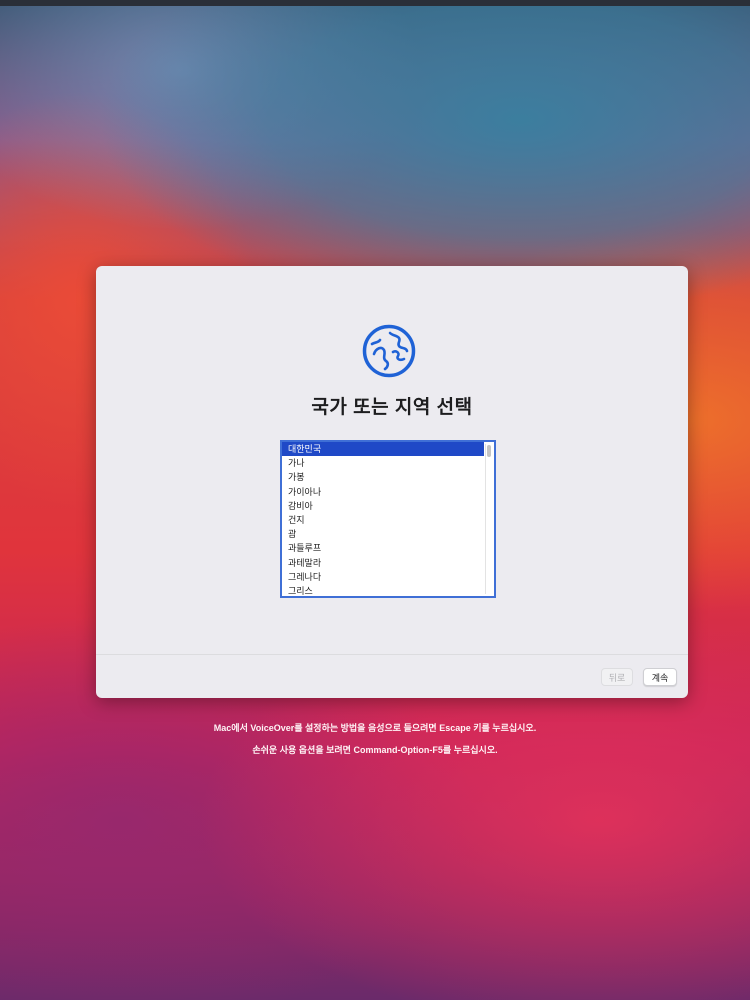 Image resolution: width=750 pixels, height=1000 pixels. What do you see at coordinates (388, 563) in the screenshot?
I see `country-list-item: 과테말라` at bounding box center [388, 563].